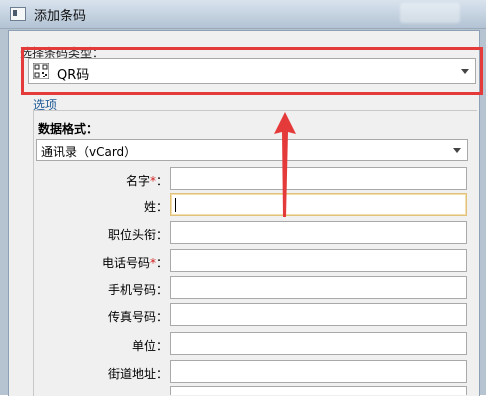 This screenshot has height=396, width=486. Describe the element at coordinates (137, 235) in the screenshot. I see `job-title-label: 职位头衔：` at that location.